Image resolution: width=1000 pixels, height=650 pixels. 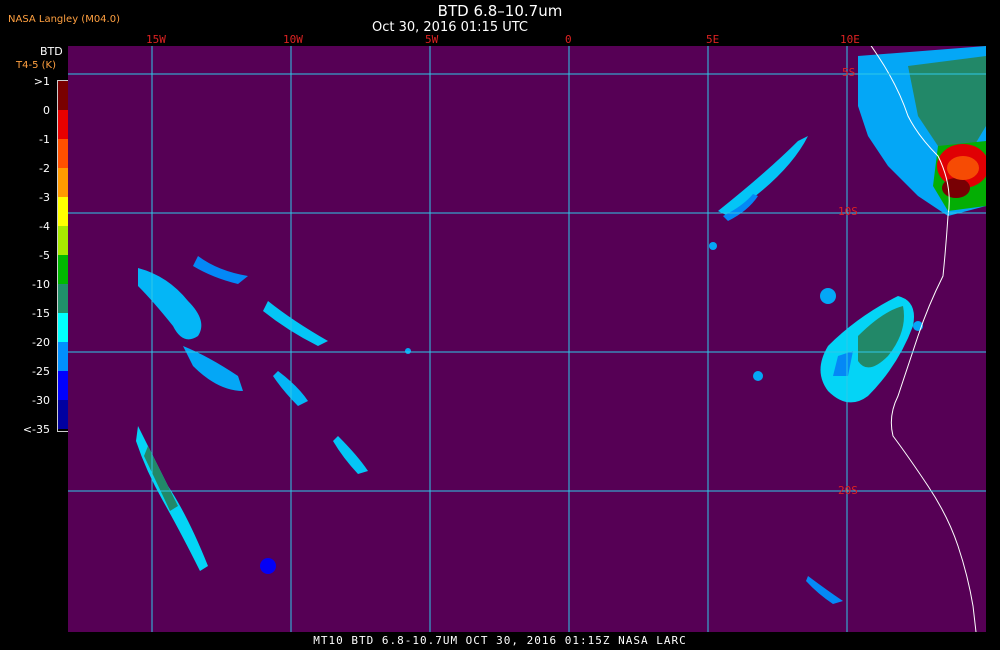 I want to click on legend-label: -3, so click(x=44, y=197).